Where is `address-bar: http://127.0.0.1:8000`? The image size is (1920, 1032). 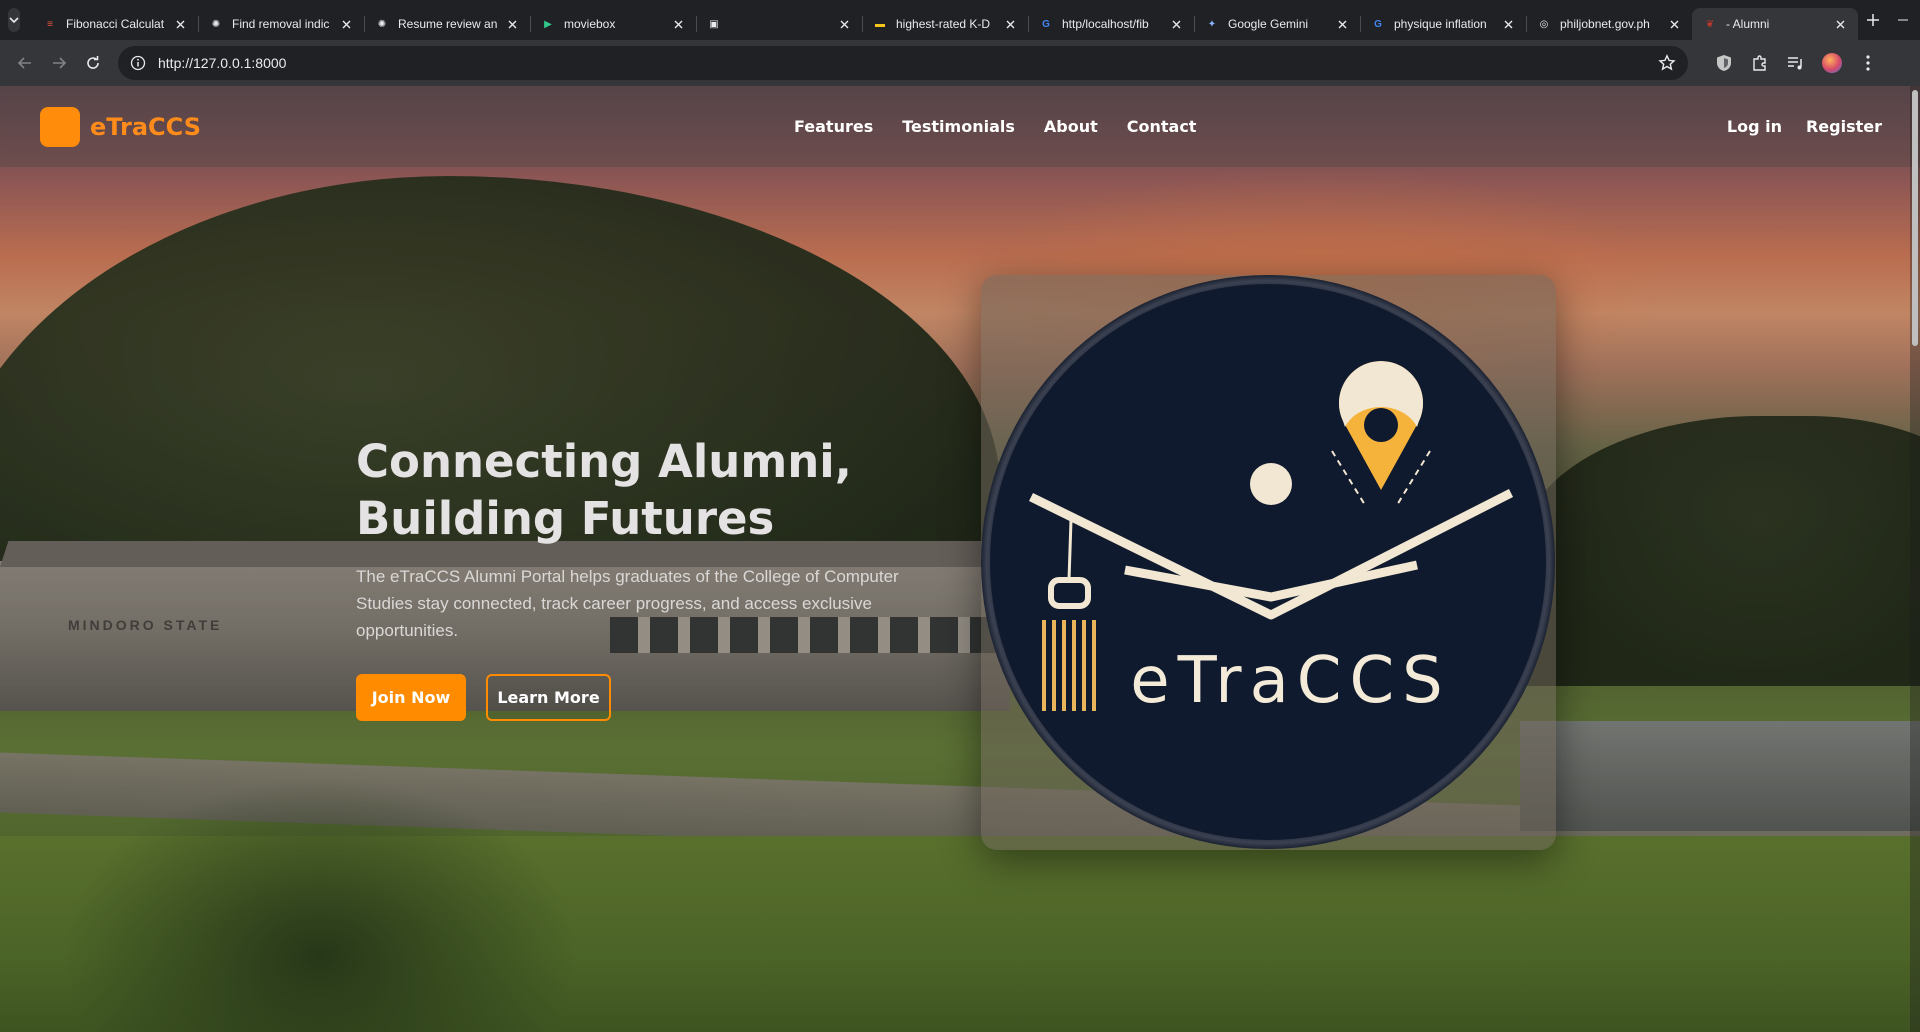
address-bar: http://127.0.0.1:8000 is located at coordinates (903, 63).